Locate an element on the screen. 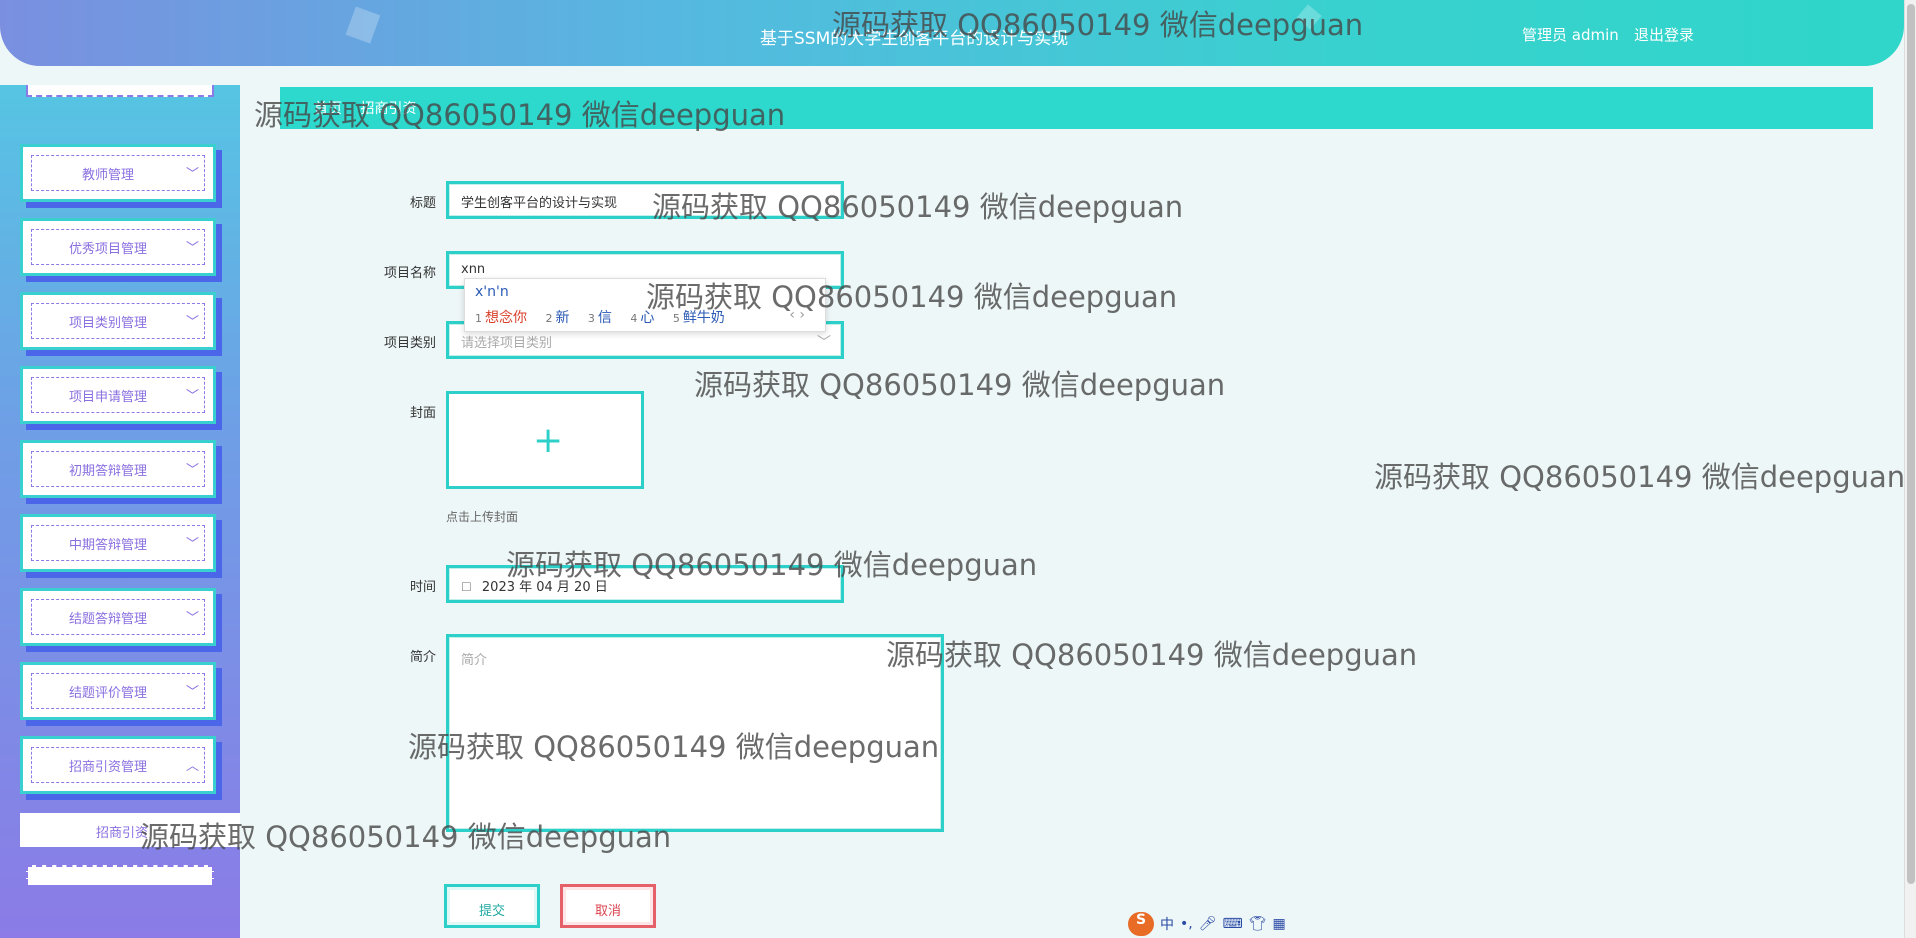  apps-grid-icon: ▦ is located at coordinates (1279, 924).